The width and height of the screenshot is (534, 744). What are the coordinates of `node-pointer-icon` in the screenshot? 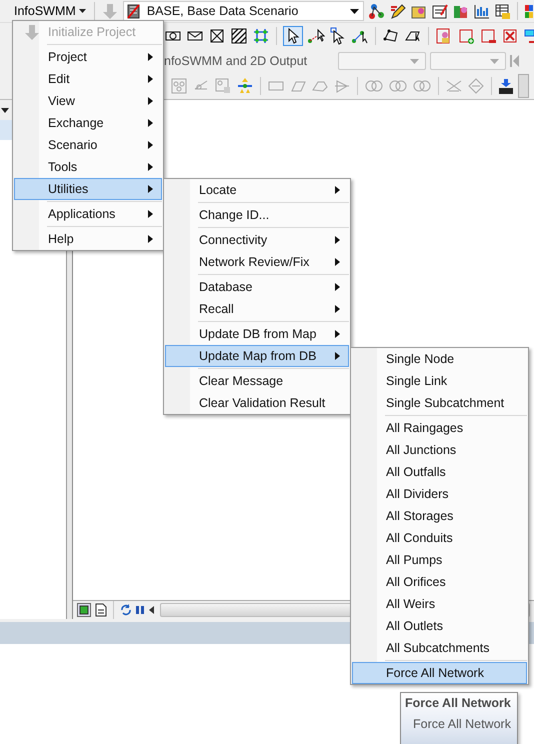 It's located at (338, 36).